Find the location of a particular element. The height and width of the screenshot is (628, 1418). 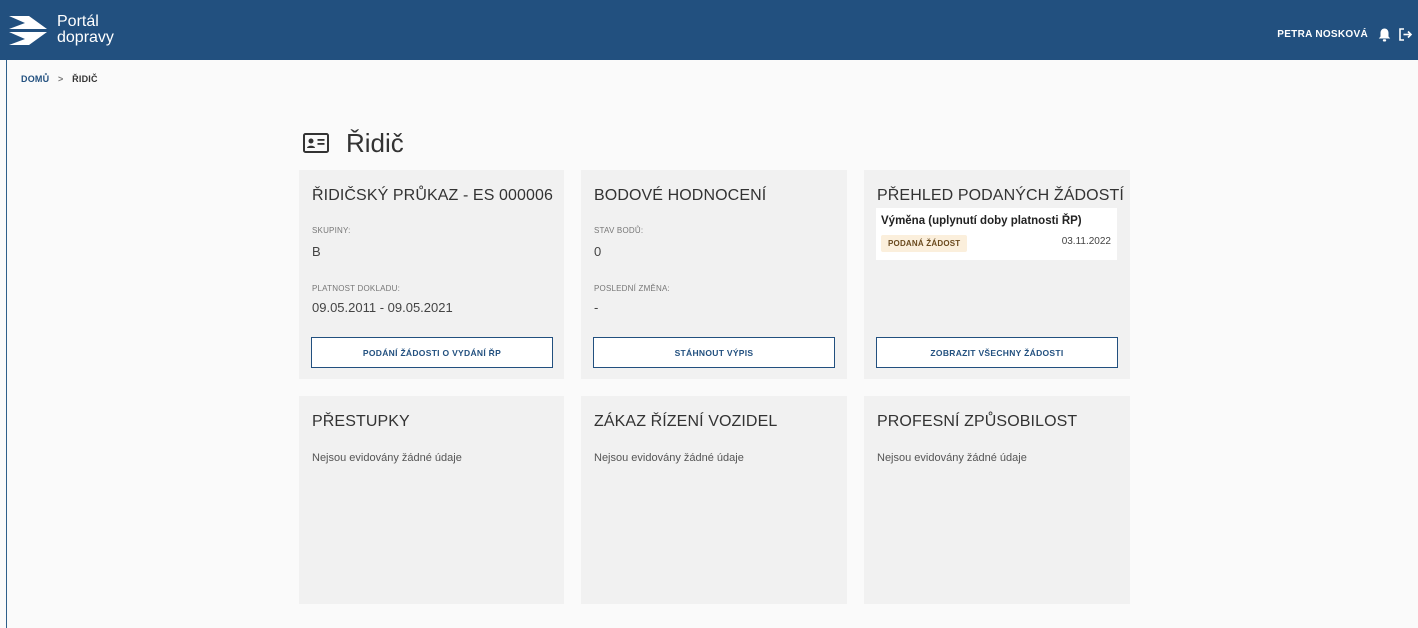

logout-icon is located at coordinates (1405, 34).